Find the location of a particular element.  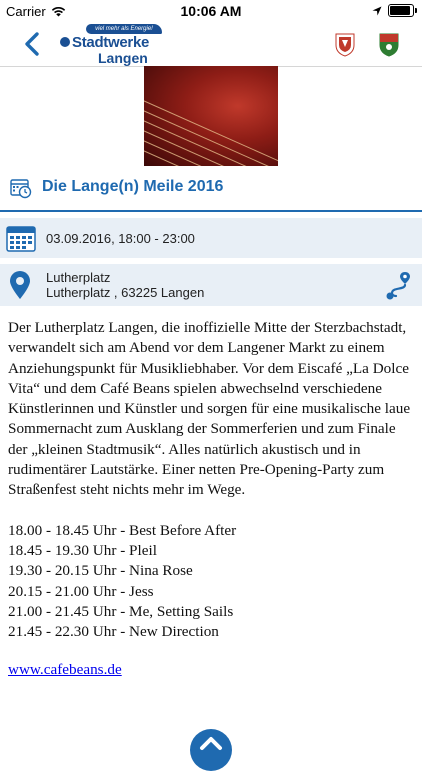

event-datetime: 03.09.2016, 18:00 - 23:00 is located at coordinates (120, 238).